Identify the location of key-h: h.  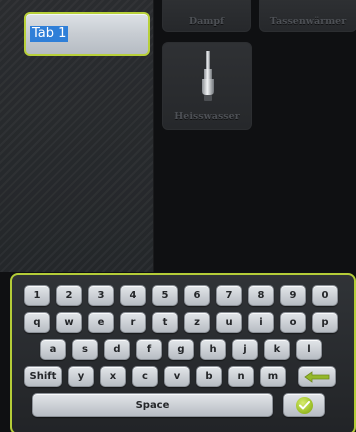
(213, 349).